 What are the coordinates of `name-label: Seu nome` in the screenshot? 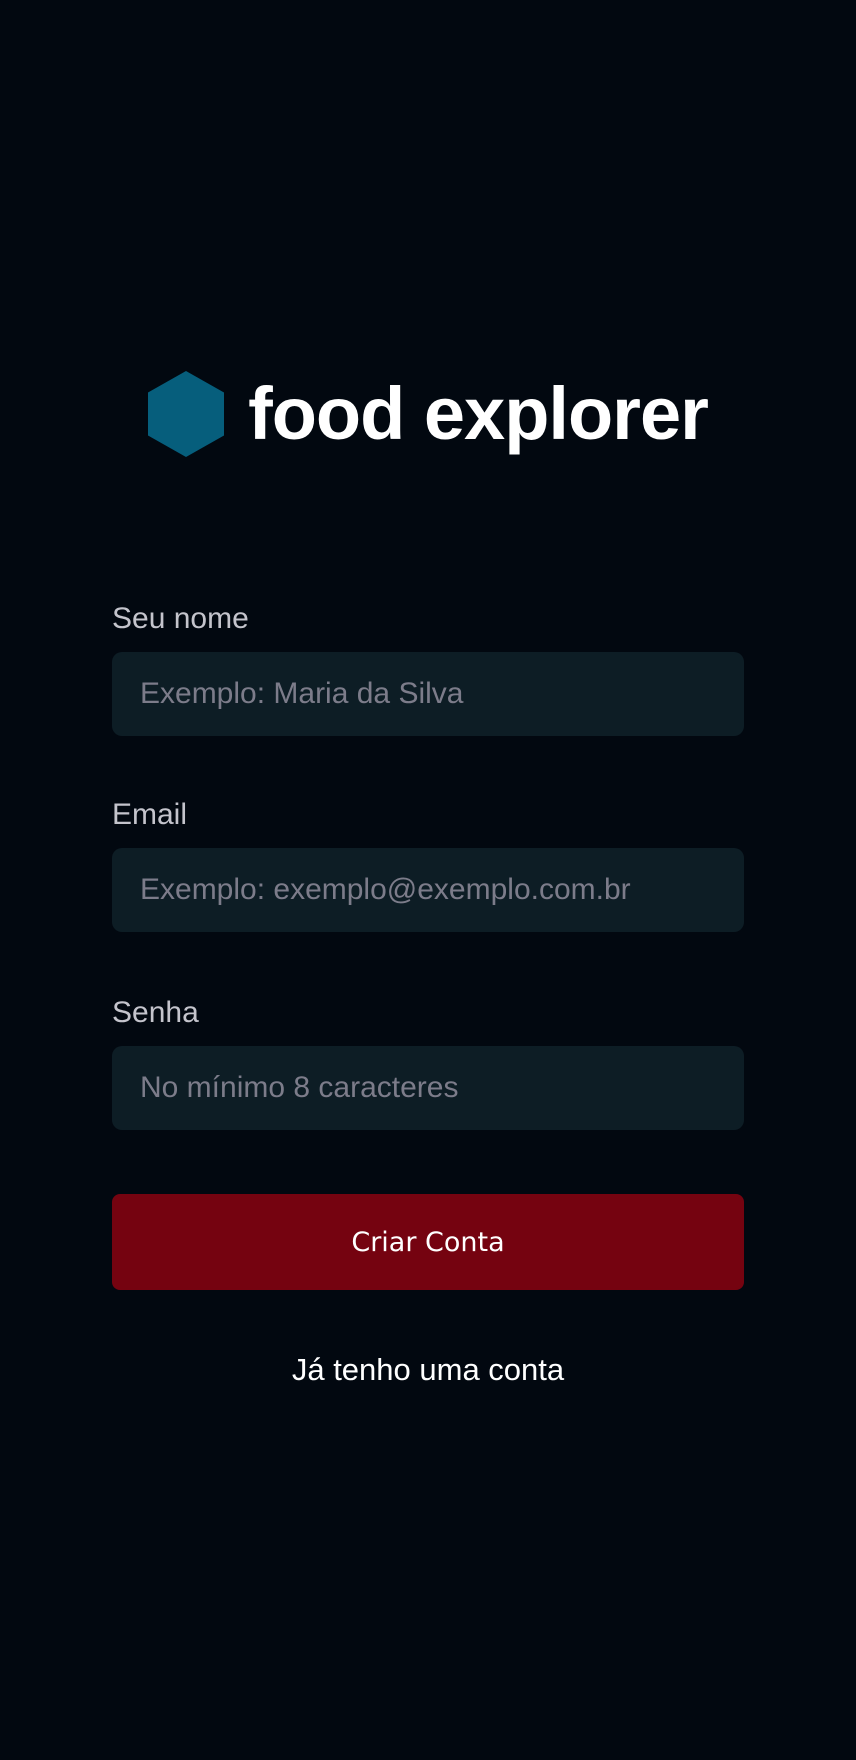 It's located at (180, 618).